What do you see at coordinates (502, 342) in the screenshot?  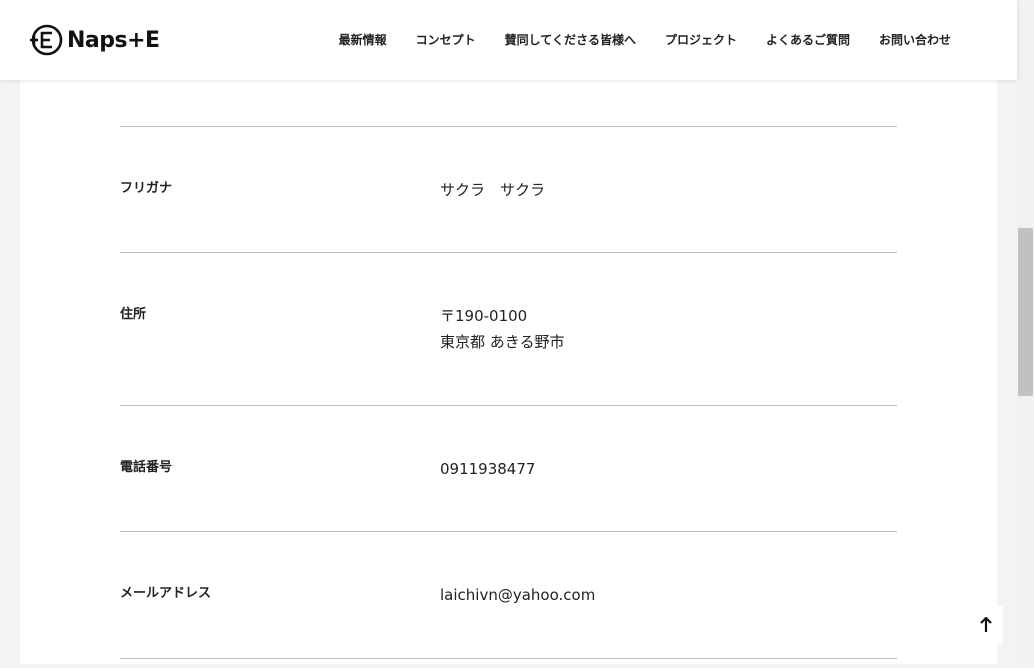 I see `address-city: 東京都 あきる野市` at bounding box center [502, 342].